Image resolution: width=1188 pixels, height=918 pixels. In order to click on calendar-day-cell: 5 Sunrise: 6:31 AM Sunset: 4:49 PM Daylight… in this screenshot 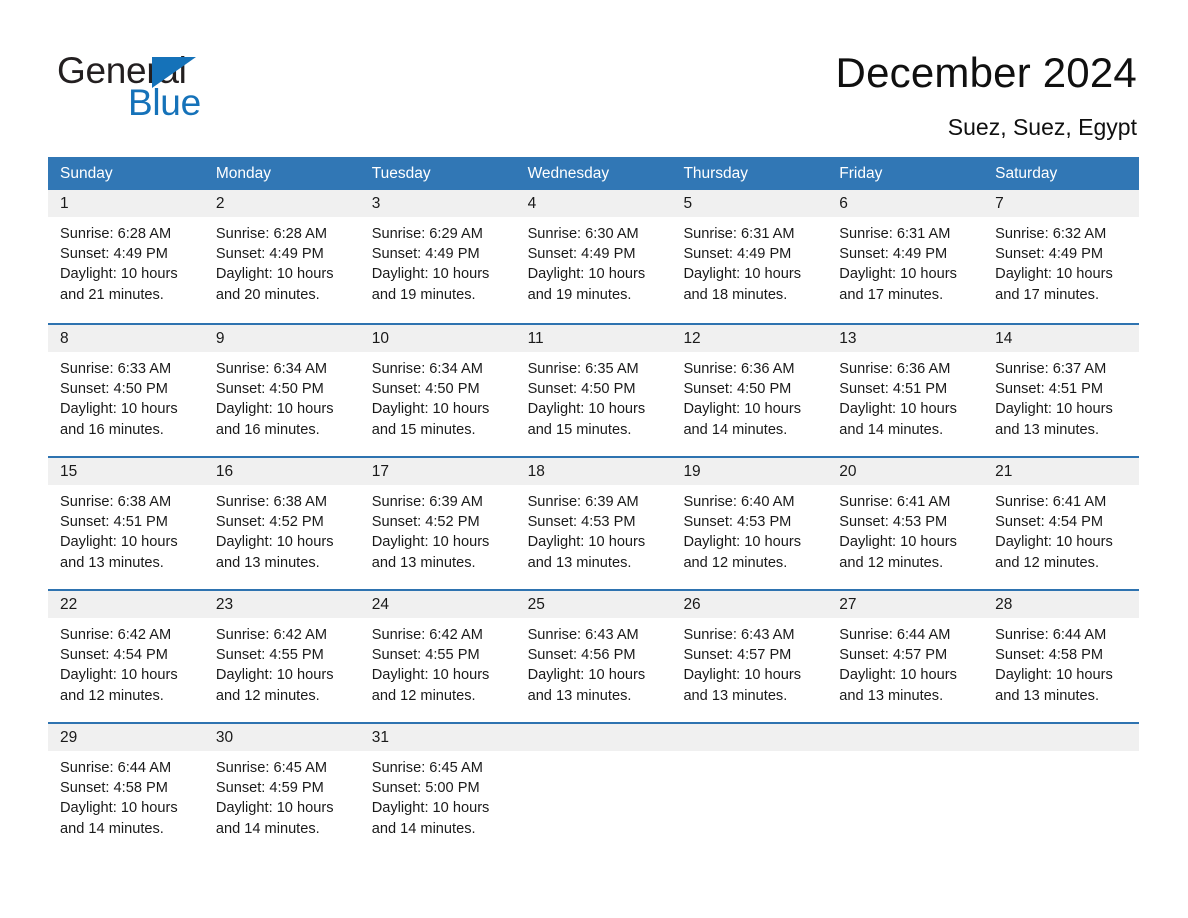, I will do `click(749, 256)`.